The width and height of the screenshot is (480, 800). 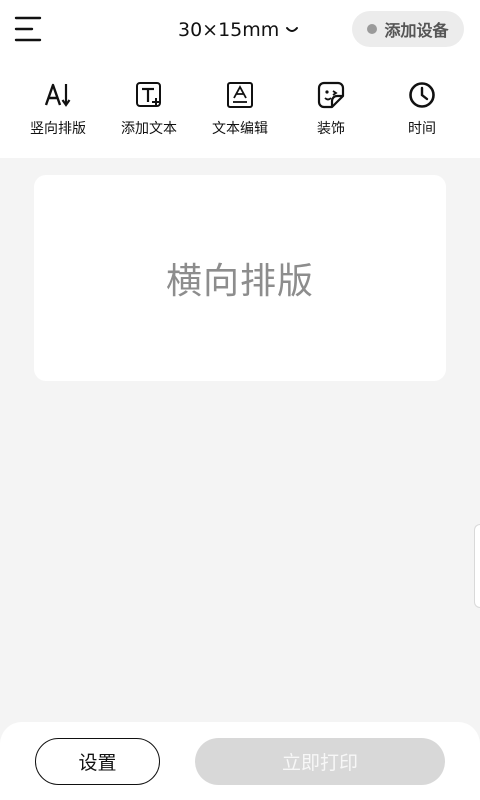 I want to click on tool-text-edit: 文本编辑, so click(x=240, y=112).